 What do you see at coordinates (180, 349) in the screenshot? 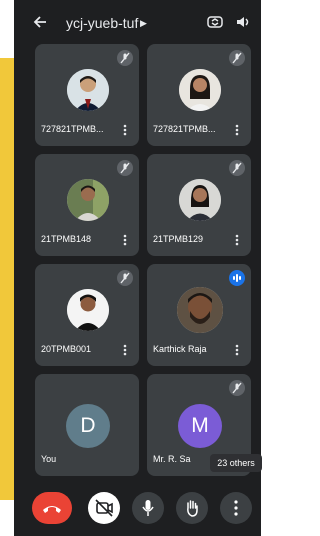
I see `participant-name: Karthick Raja` at bounding box center [180, 349].